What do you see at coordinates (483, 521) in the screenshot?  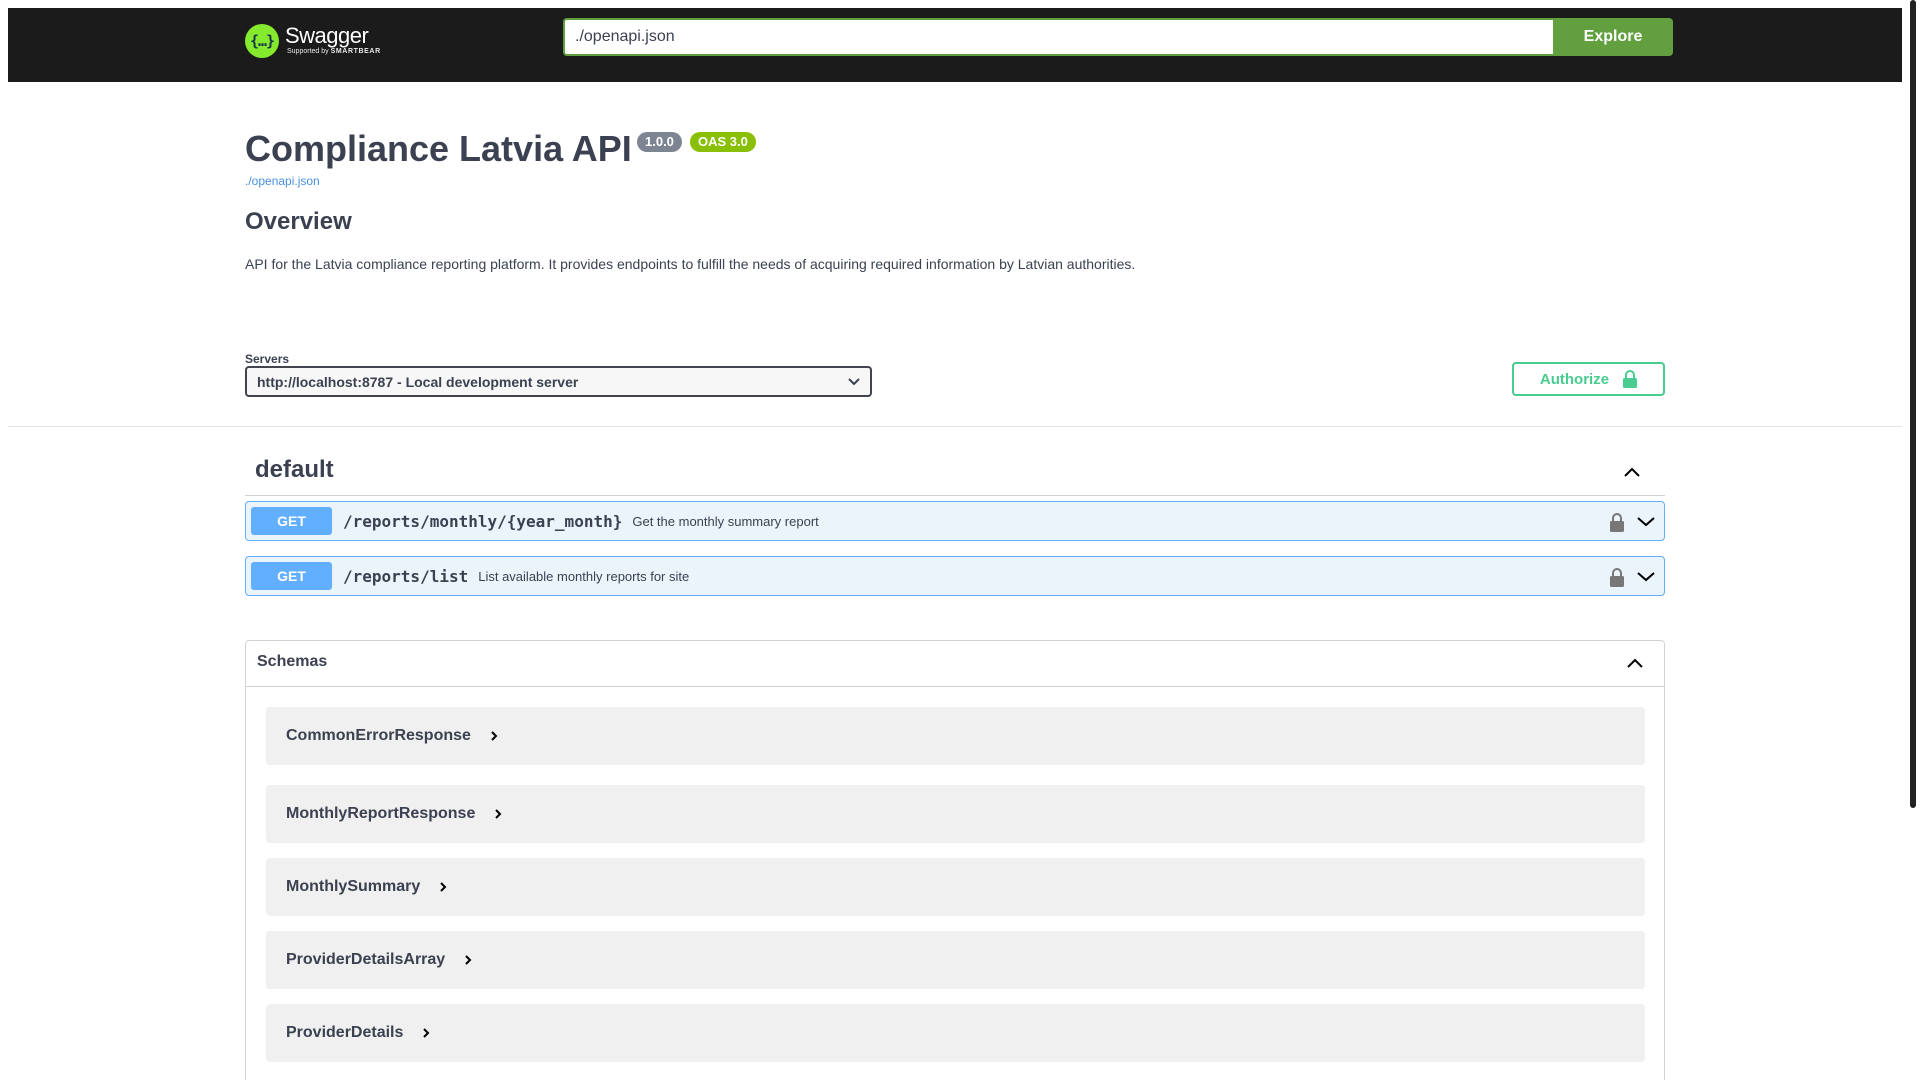 I see `operation-path: /reports/monthly/{year_month}` at bounding box center [483, 521].